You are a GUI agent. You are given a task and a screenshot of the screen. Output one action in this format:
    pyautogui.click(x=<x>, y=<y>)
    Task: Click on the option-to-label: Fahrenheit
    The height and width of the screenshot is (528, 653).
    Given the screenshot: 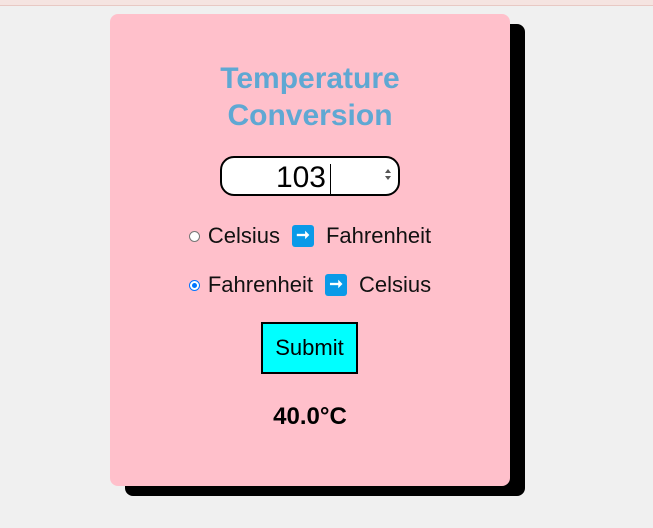 What is the action you would take?
    pyautogui.click(x=378, y=235)
    